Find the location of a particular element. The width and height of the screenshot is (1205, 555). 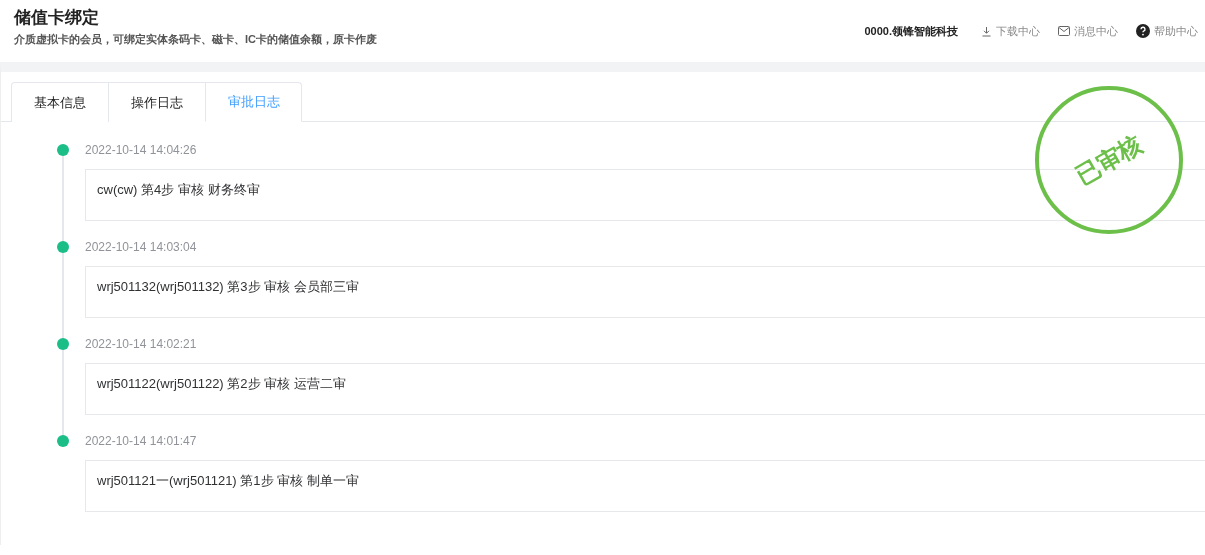

help-icon is located at coordinates (1143, 31).